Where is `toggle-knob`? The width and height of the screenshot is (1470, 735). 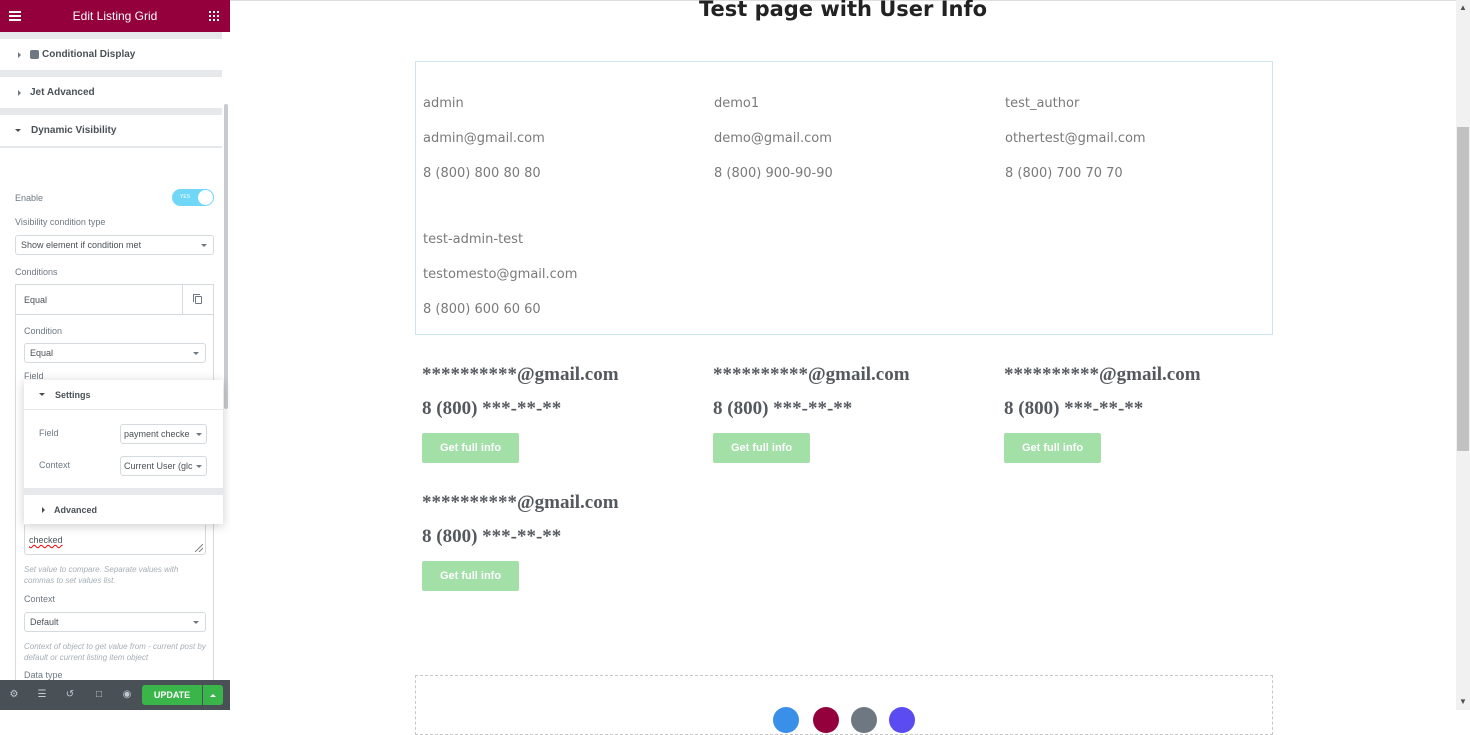
toggle-knob is located at coordinates (205, 197).